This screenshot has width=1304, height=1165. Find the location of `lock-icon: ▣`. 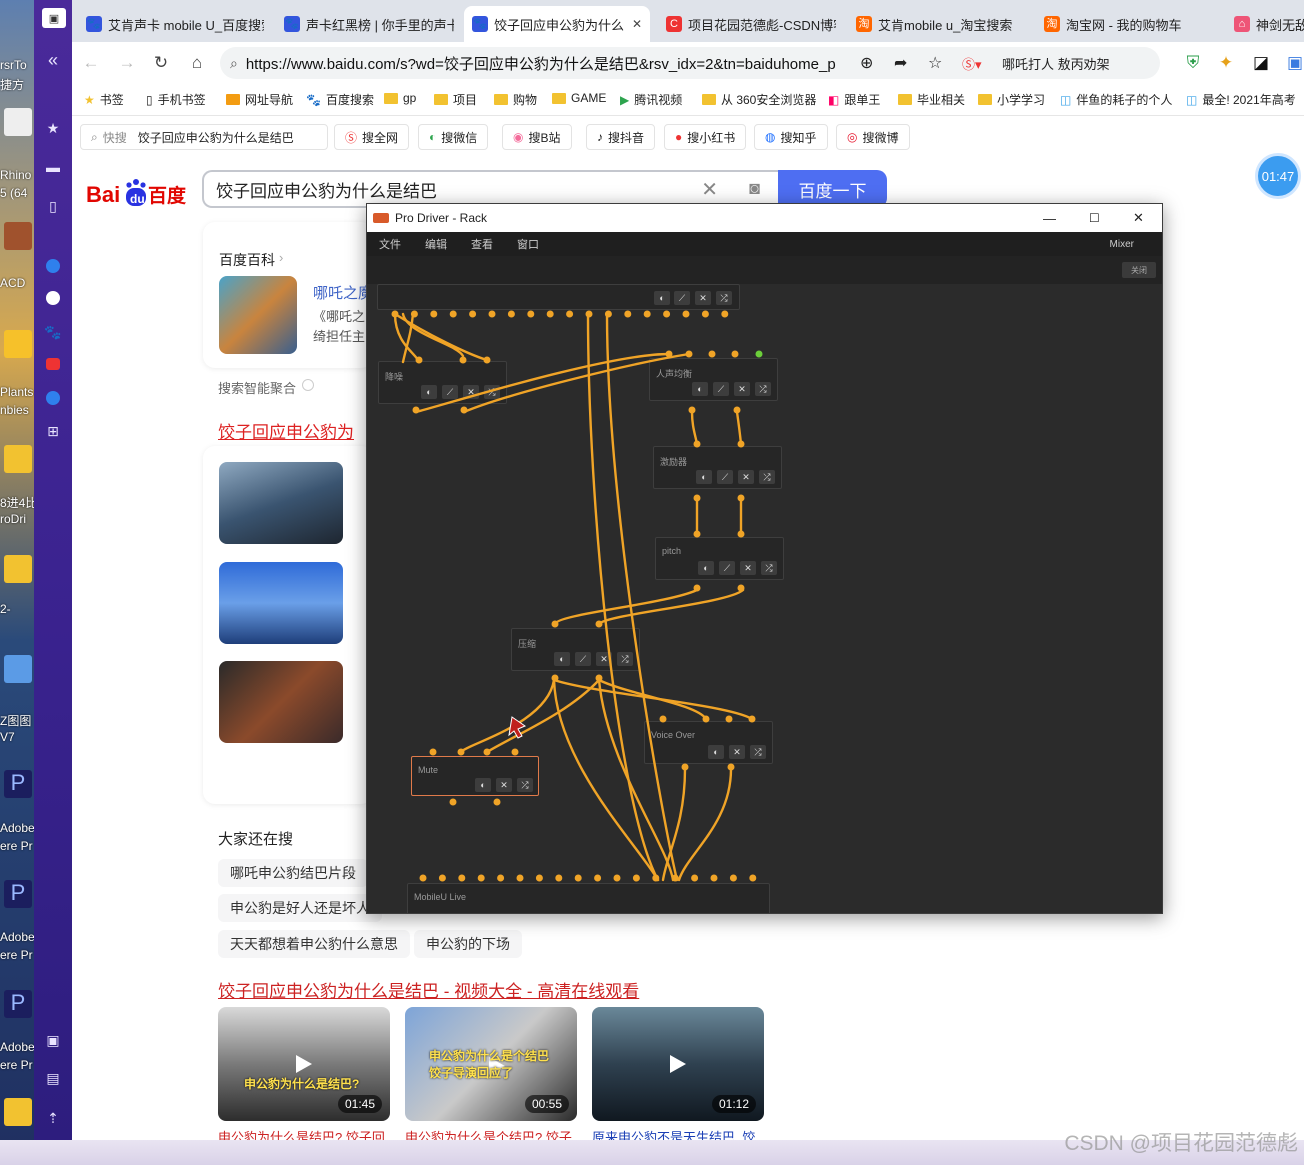

lock-icon: ▣ is located at coordinates (53, 1040).